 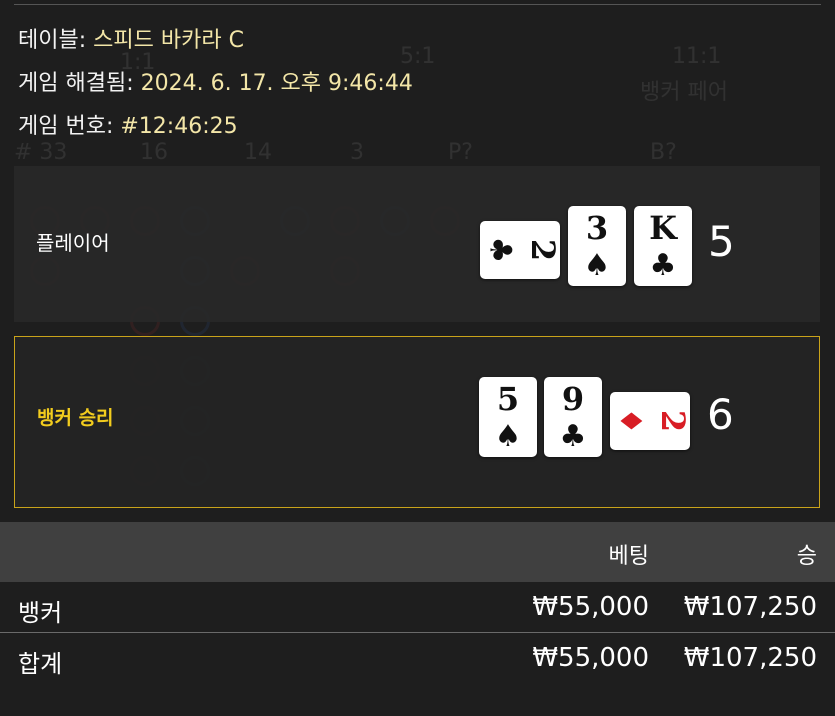 I want to click on bg-text: # 33, so click(x=41, y=152).